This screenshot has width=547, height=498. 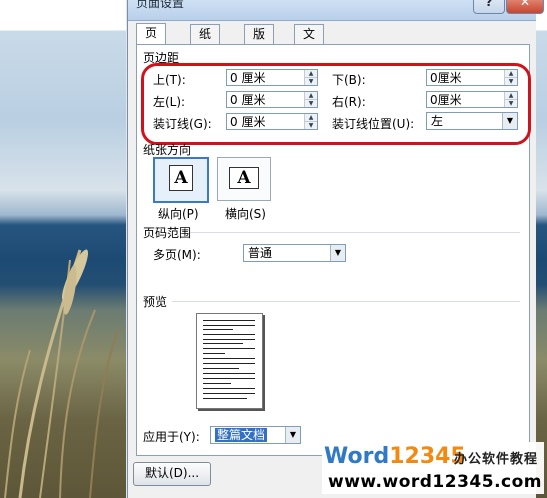 I want to click on tab-layout: 版式, so click(x=259, y=42).